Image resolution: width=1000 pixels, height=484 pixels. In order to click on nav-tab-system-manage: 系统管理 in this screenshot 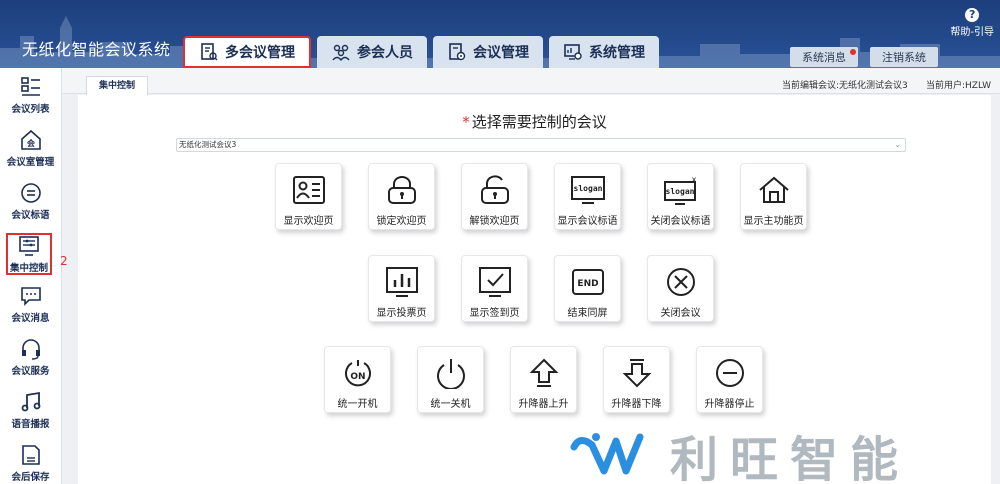, I will do `click(604, 52)`.